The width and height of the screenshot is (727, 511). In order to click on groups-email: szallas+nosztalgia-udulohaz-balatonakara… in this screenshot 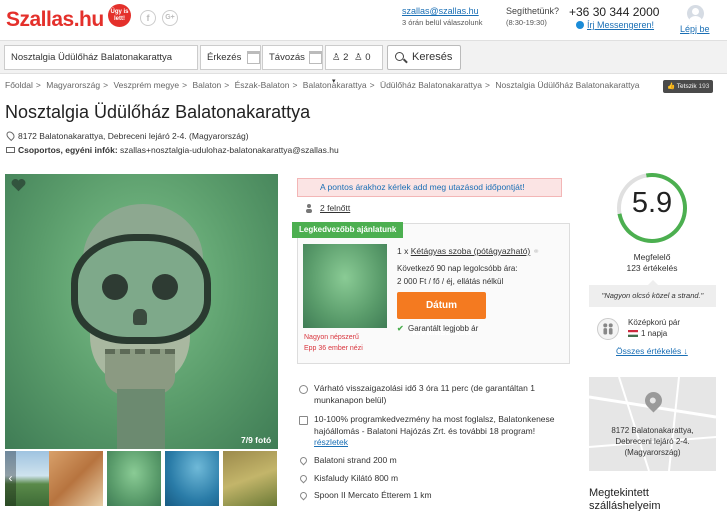, I will do `click(229, 150)`.